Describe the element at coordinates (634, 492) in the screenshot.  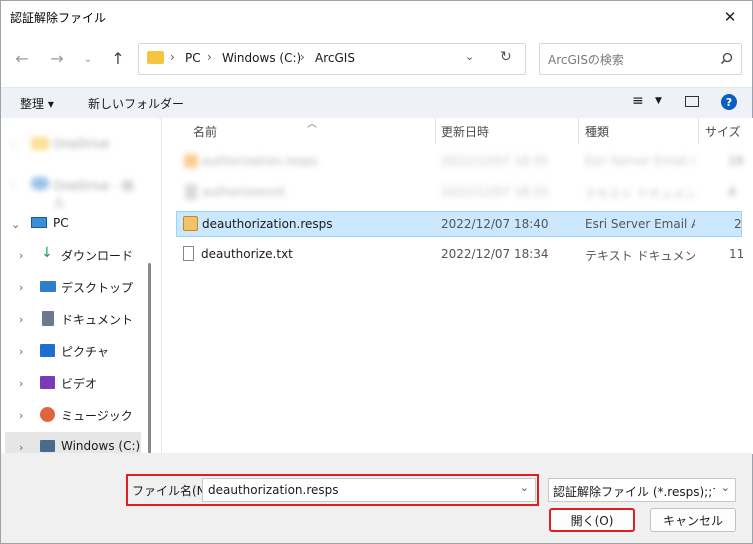
I see `file-type-value: 認証解除ファイル (*.resps);;すべて` at that location.